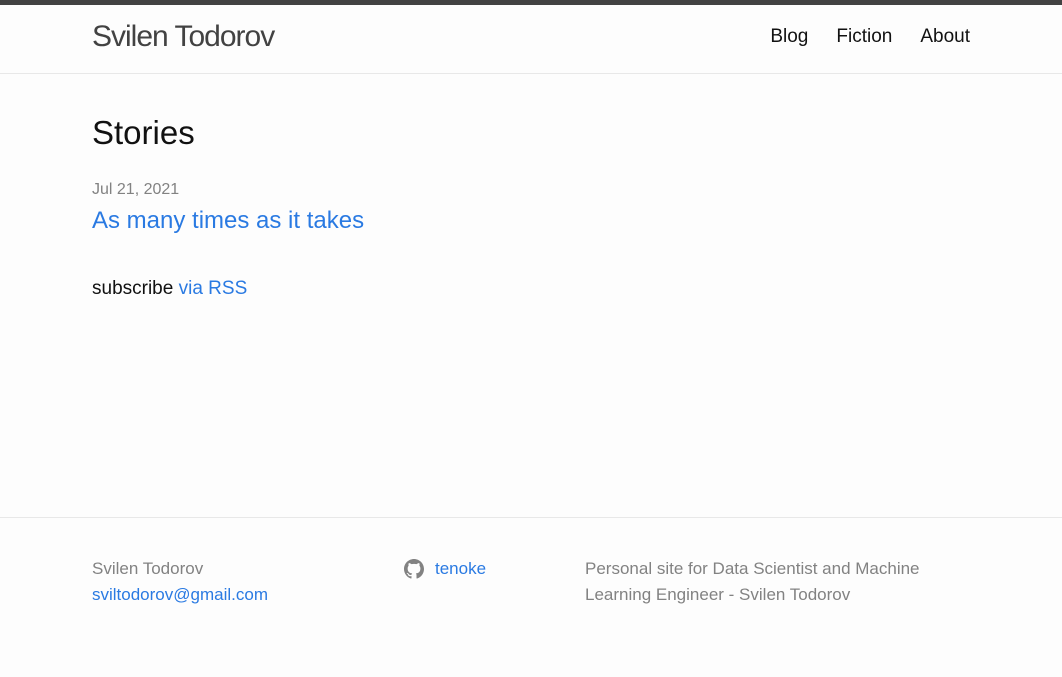  I want to click on footer-contact: Svilen Todorov sviltodorov@gmail.com, so click(180, 582).